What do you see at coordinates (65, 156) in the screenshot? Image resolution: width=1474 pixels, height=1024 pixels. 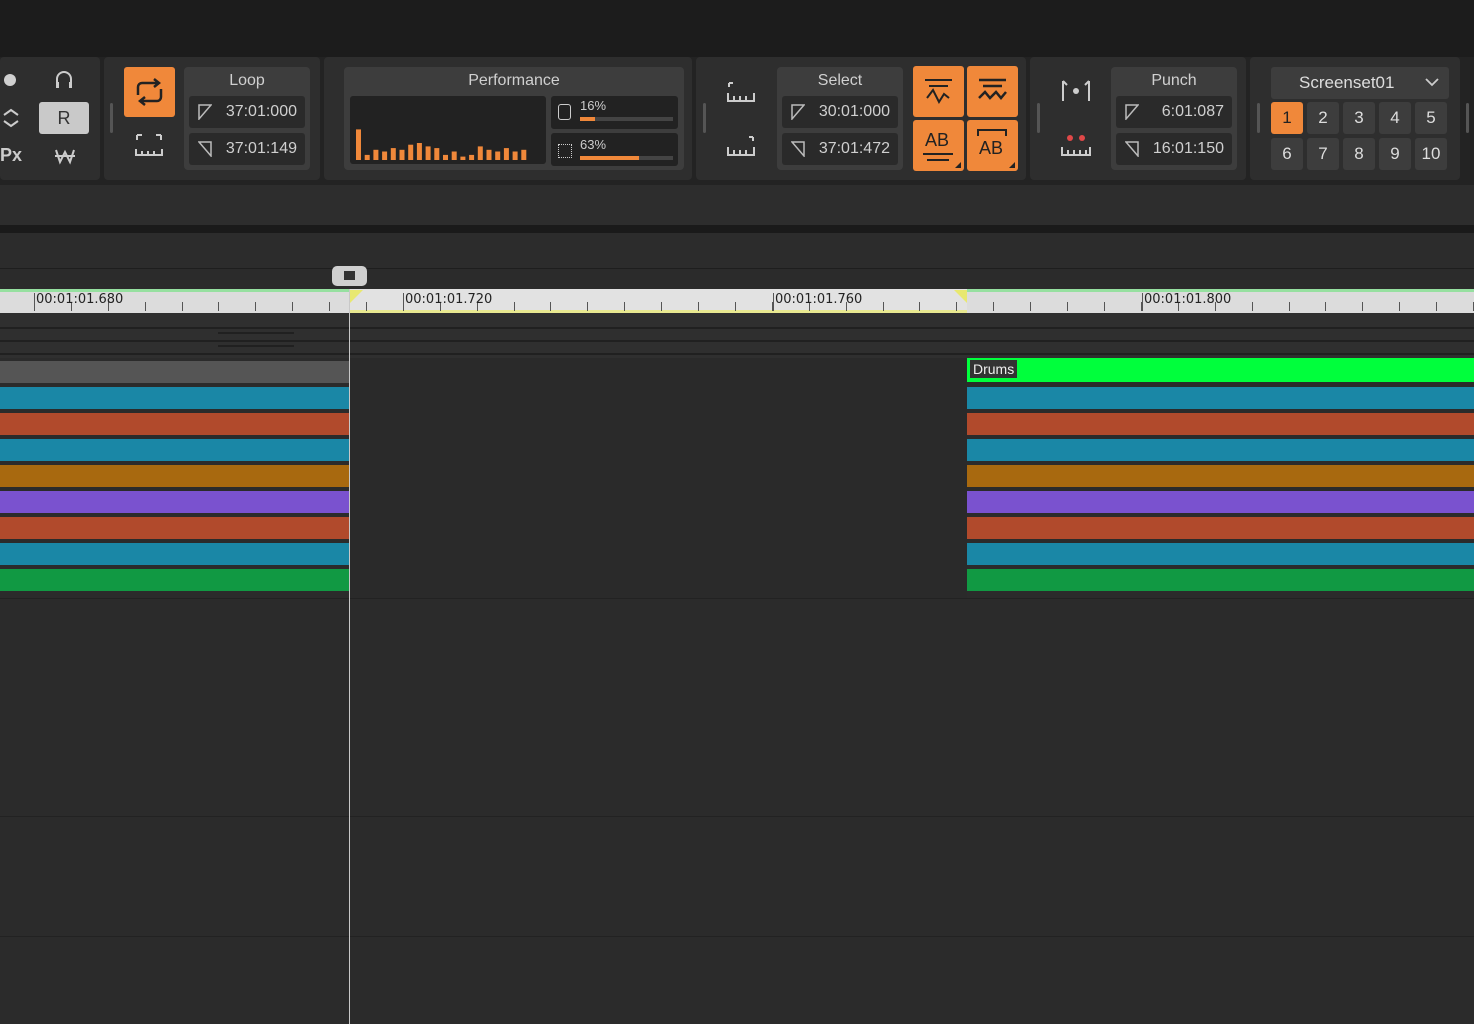 I see `grid-icon` at bounding box center [65, 156].